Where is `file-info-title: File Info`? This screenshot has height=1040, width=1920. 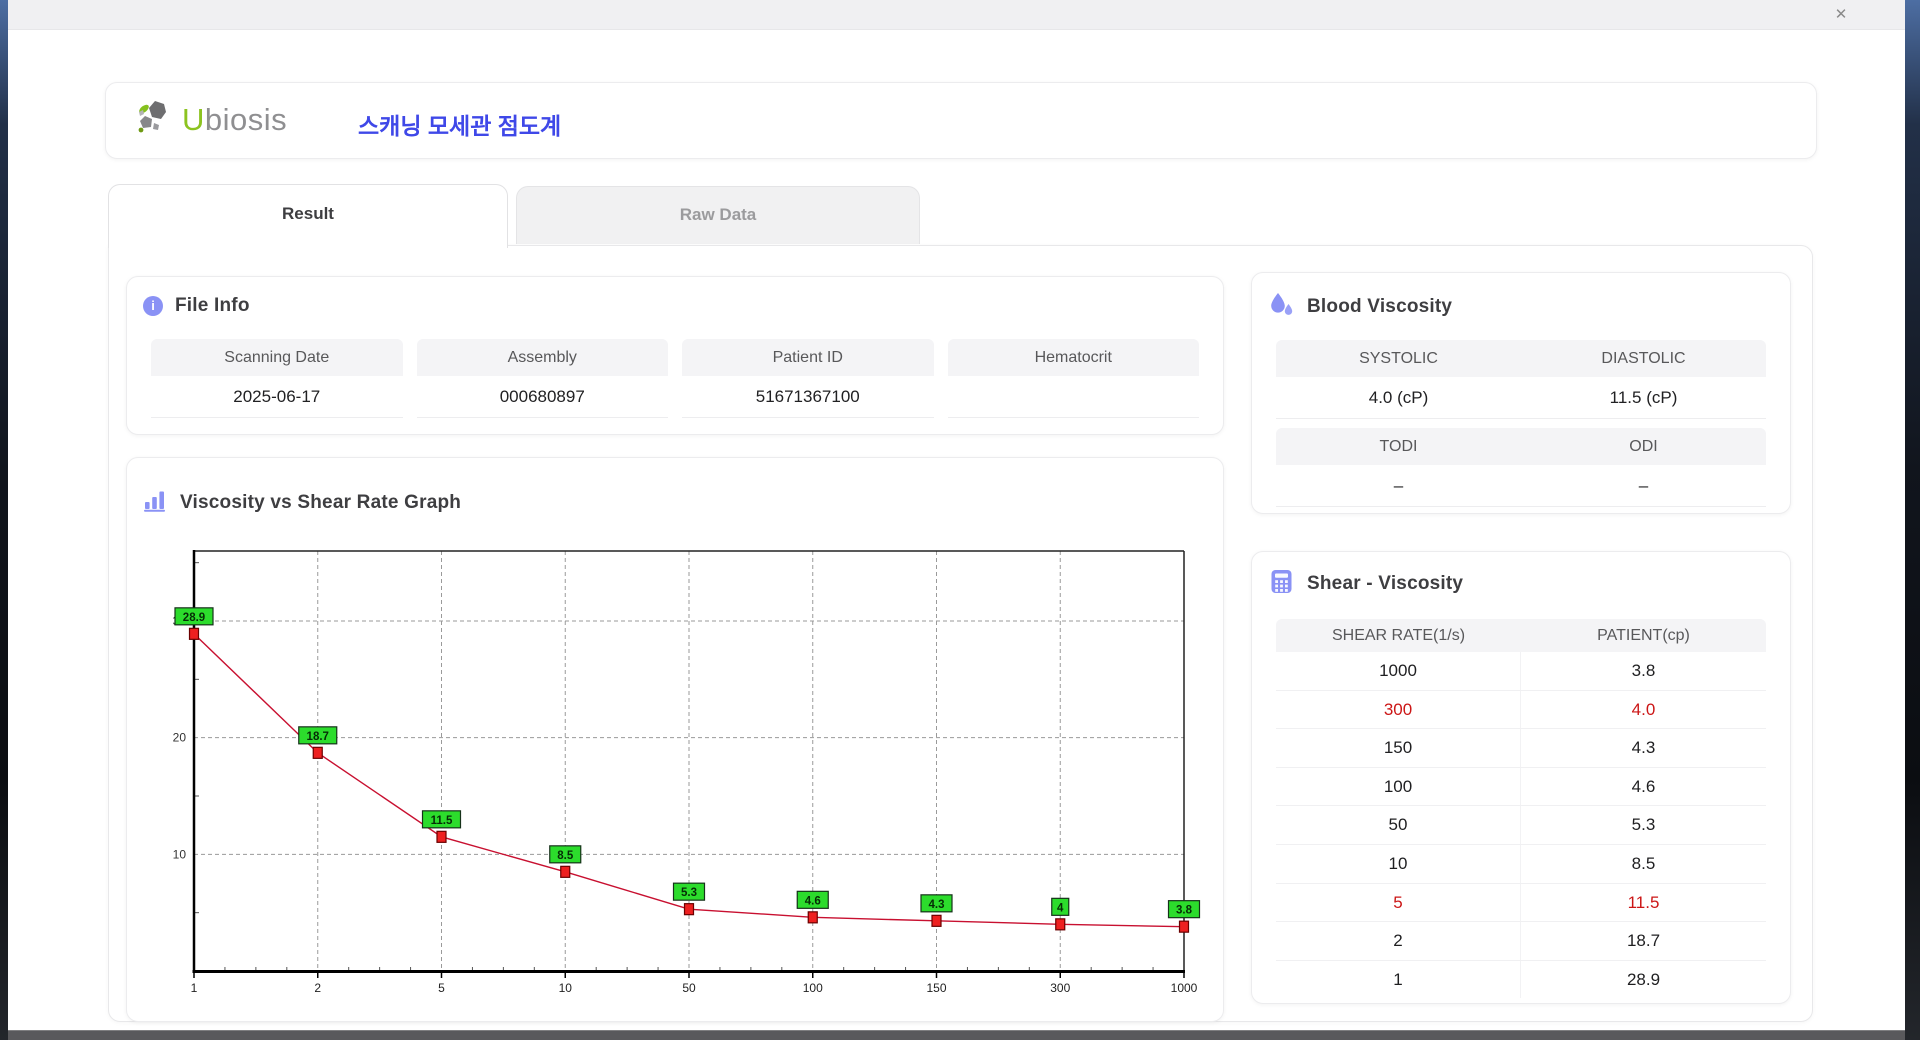
file-info-title: File Info is located at coordinates (212, 305).